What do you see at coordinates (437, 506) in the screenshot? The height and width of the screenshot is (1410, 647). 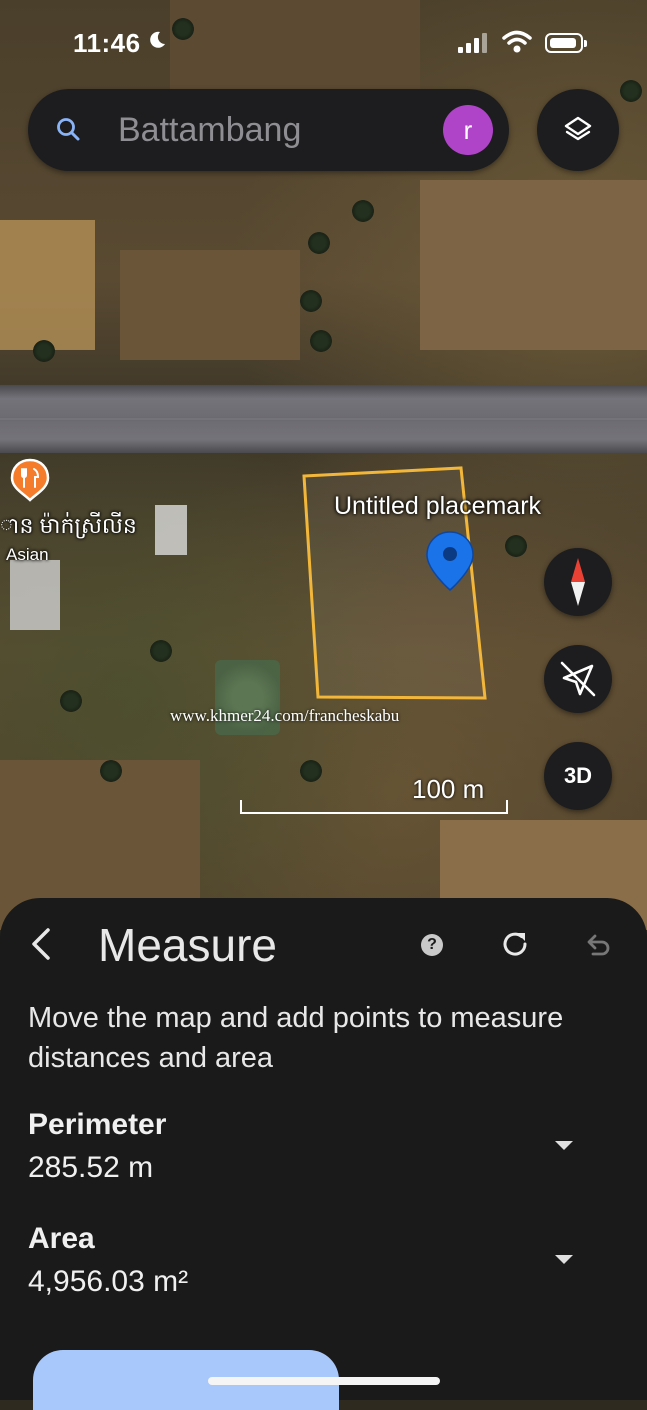 I see `placemark-label: Untitled placemark` at bounding box center [437, 506].